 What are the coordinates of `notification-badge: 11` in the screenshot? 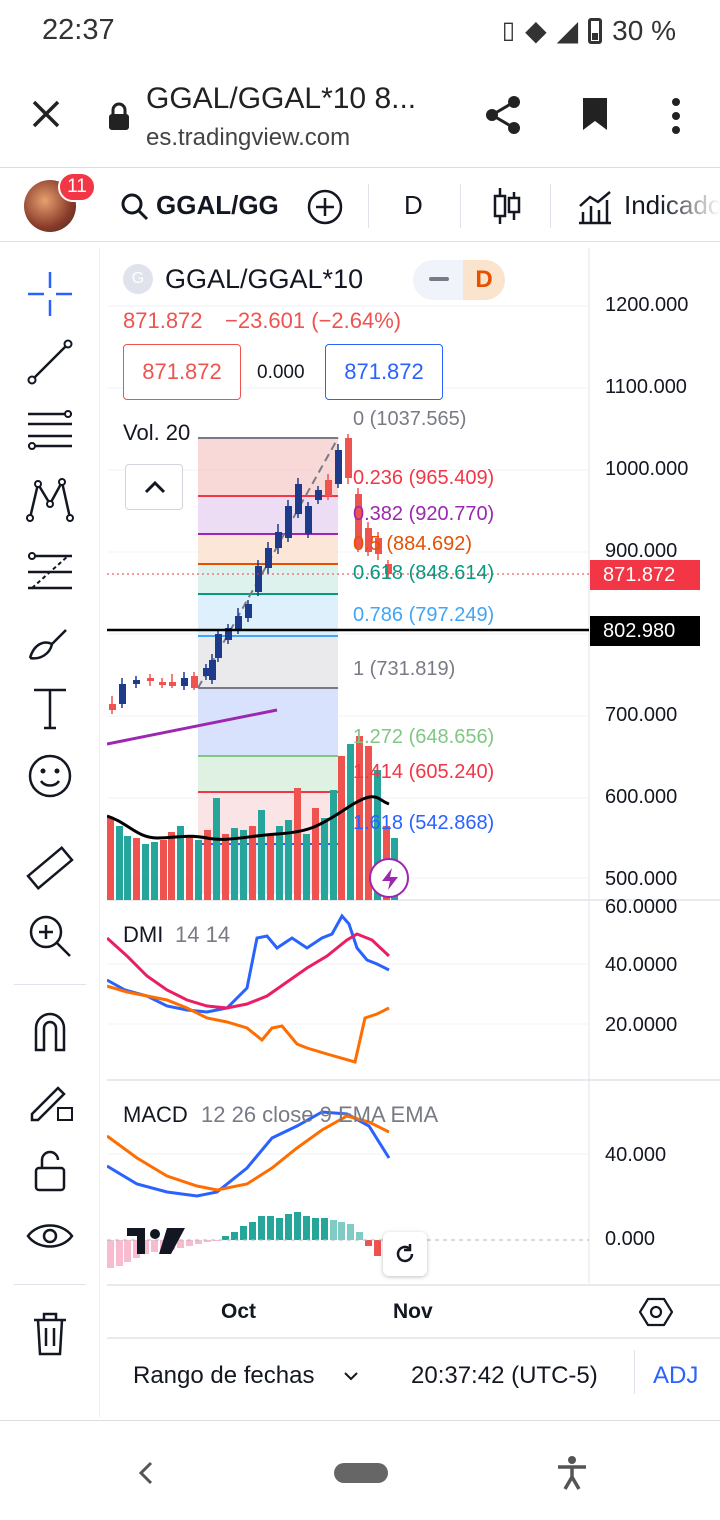 It's located at (77, 187).